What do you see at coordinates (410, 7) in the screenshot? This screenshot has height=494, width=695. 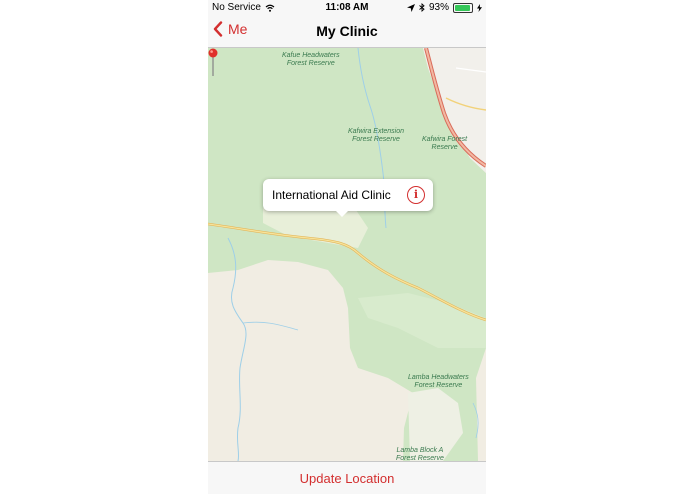 I see `location-arrow-icon` at bounding box center [410, 7].